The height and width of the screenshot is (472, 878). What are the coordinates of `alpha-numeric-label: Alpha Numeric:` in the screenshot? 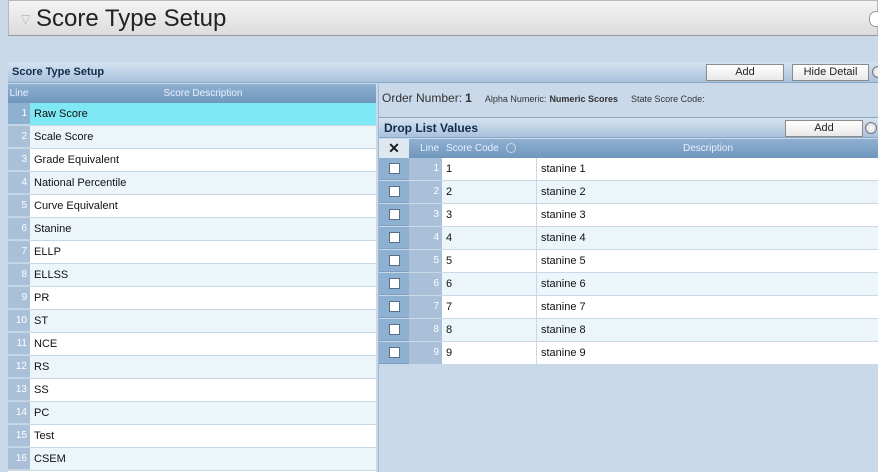 It's located at (515, 99).